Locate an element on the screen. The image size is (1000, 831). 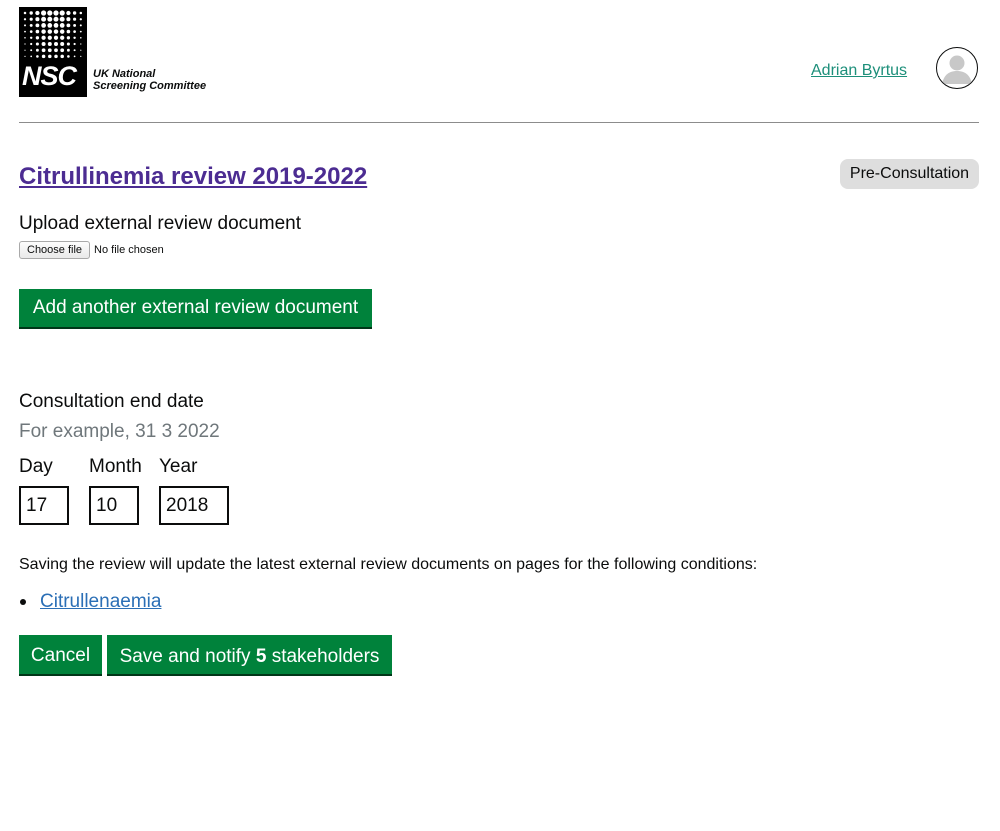
logo-text-line2: Screening Committee is located at coordinates (150, 86).